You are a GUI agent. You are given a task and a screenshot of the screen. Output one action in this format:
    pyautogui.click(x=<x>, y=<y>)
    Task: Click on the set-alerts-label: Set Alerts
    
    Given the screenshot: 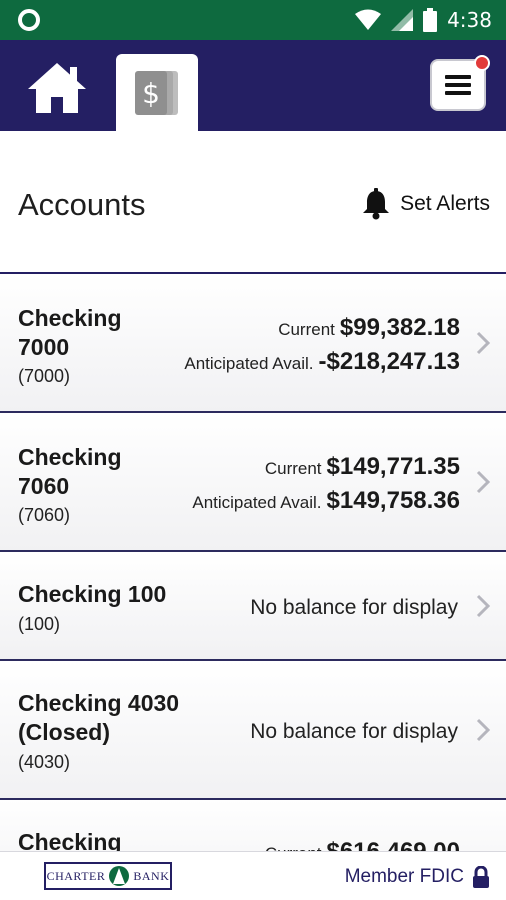 What is the action you would take?
    pyautogui.click(x=445, y=203)
    